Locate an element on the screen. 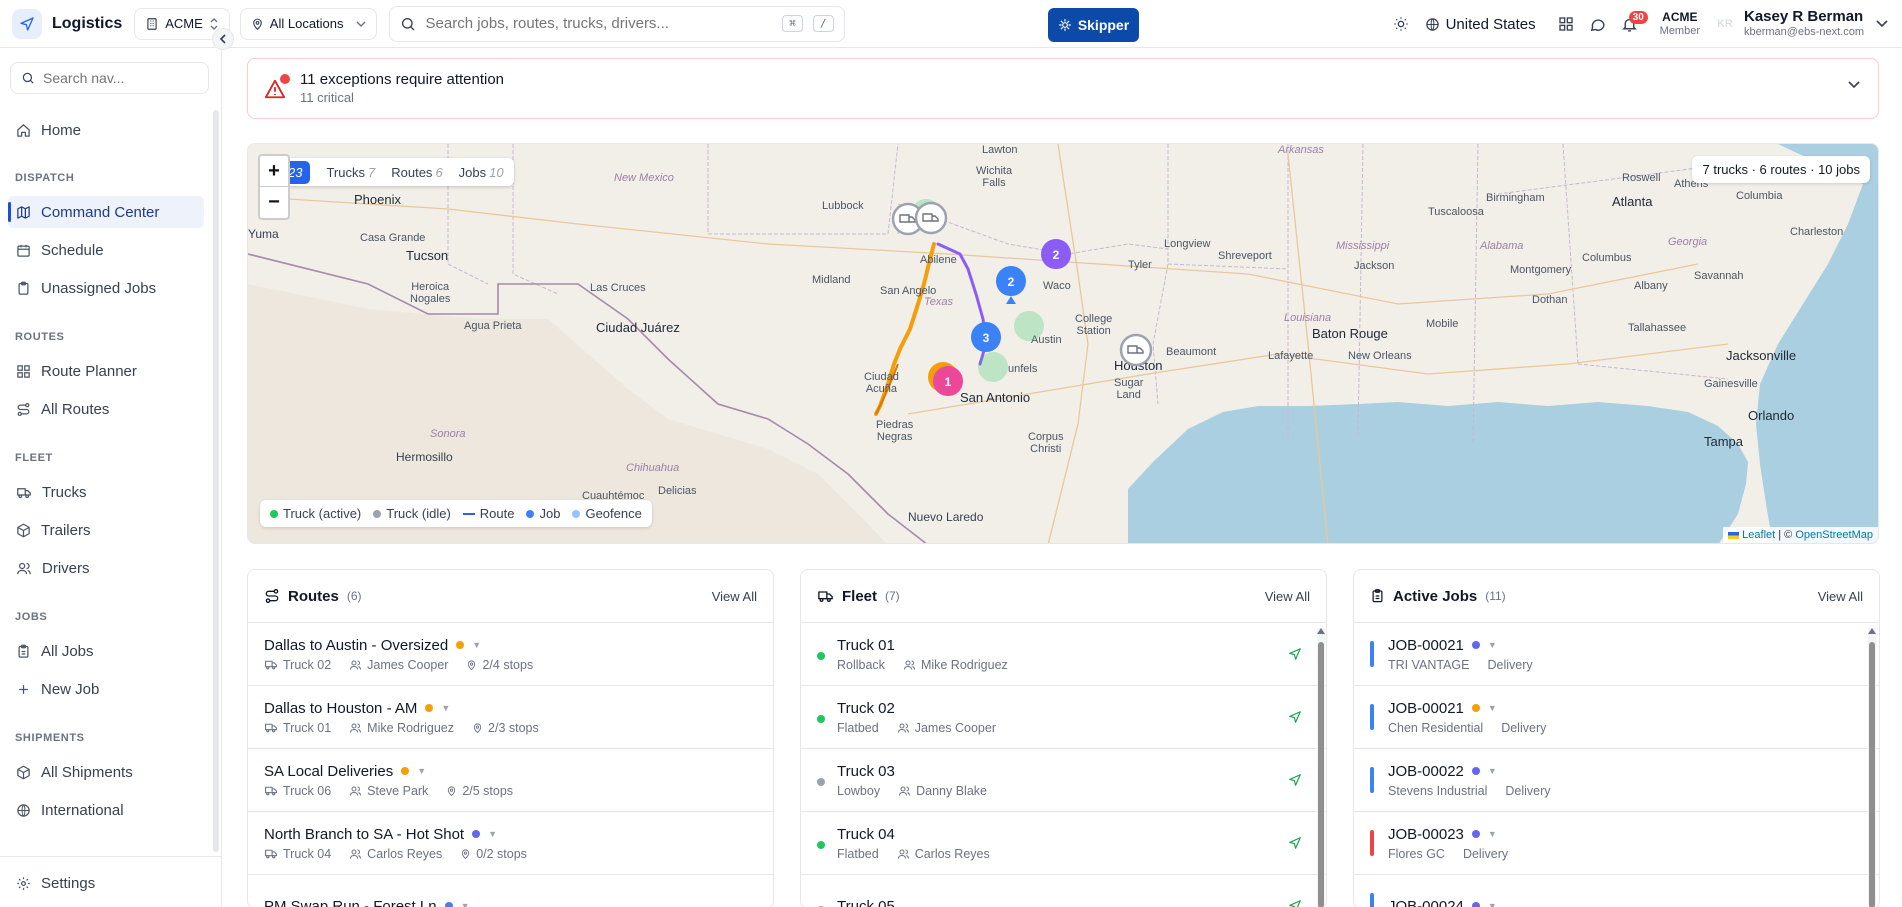 This screenshot has height=907, width=1902. avatar: KR is located at coordinates (1725, 24).